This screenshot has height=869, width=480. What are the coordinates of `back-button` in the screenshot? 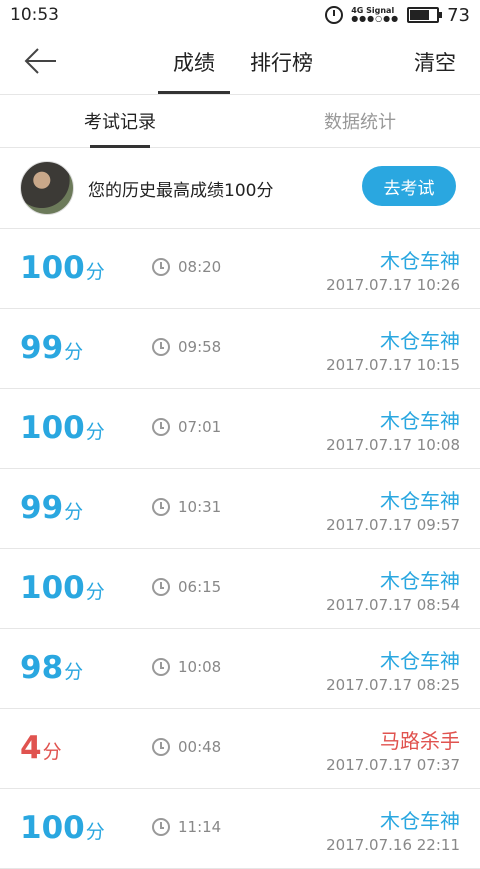 It's located at (42, 61).